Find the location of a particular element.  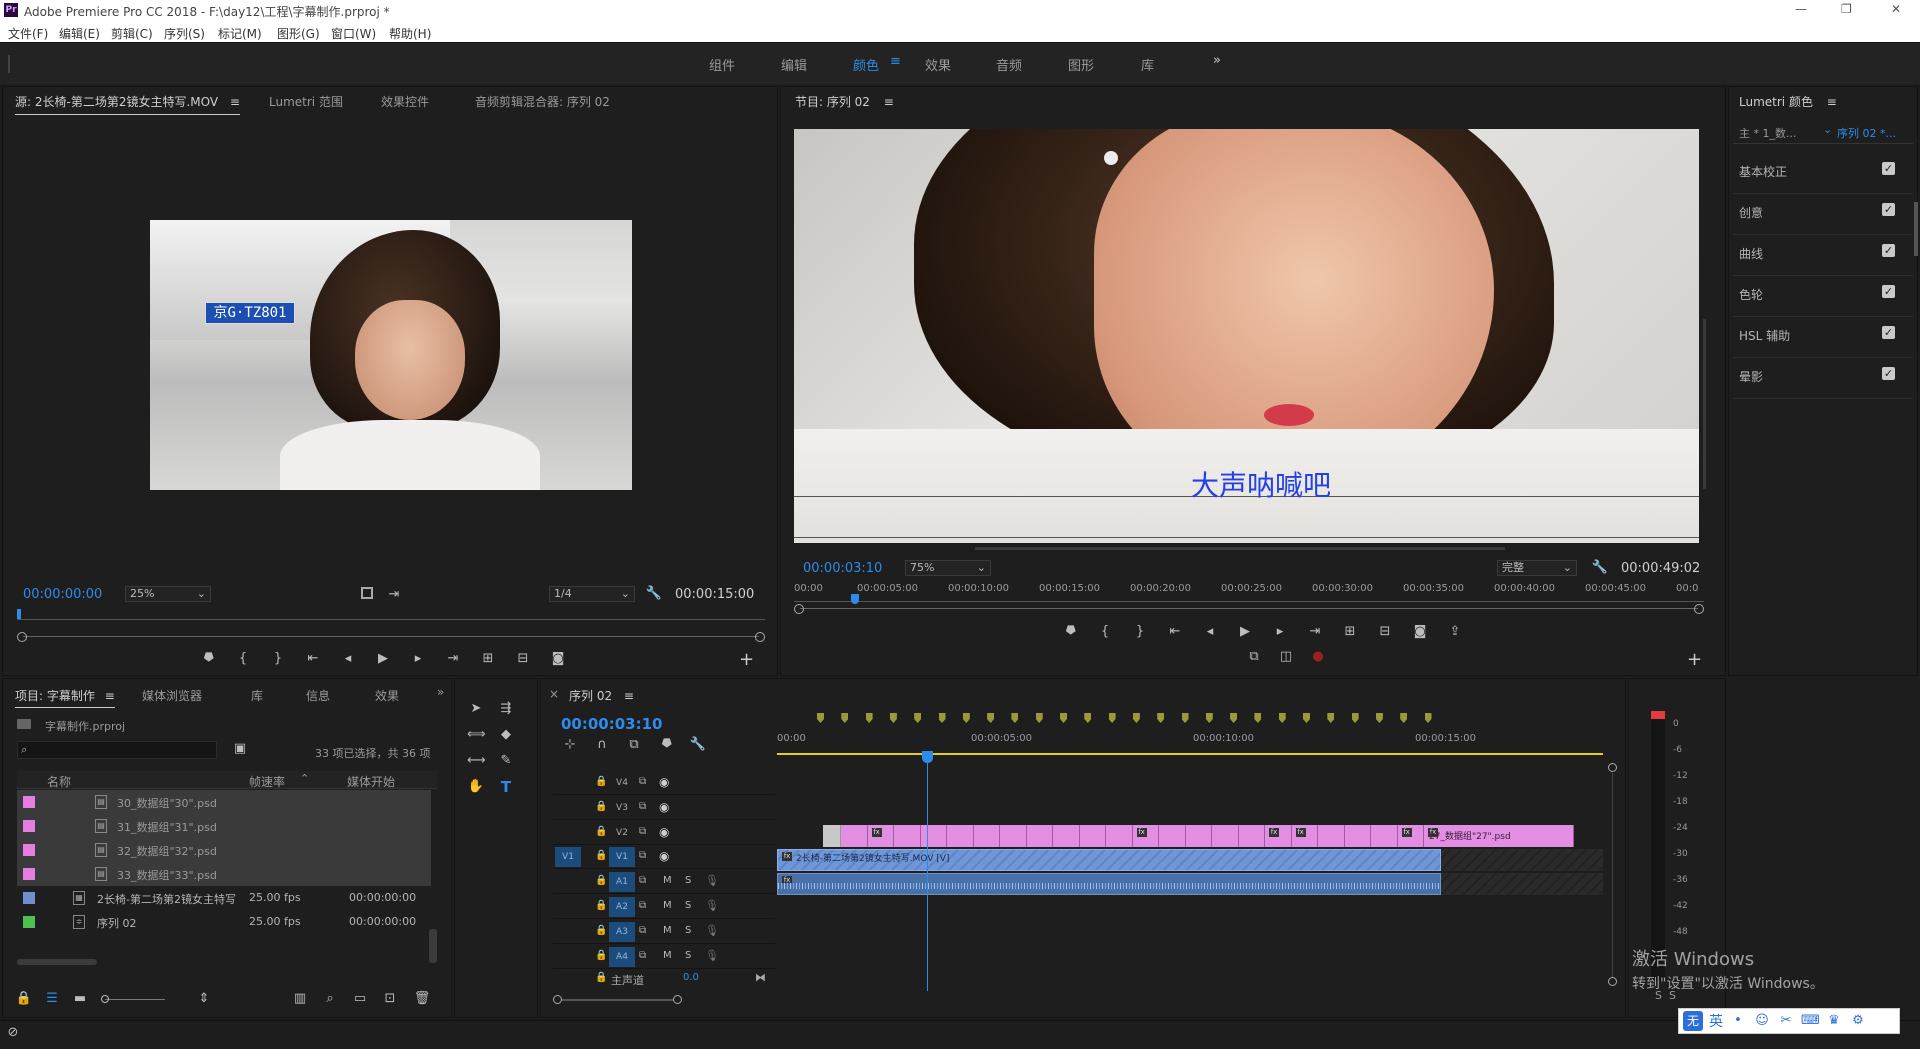

menu-window: 窗口(W) is located at coordinates (353, 33).